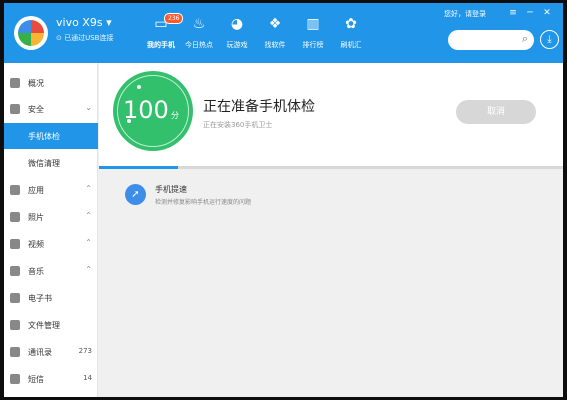 This screenshot has width=567, height=400. I want to click on nav-label: 排行榜, so click(313, 45).